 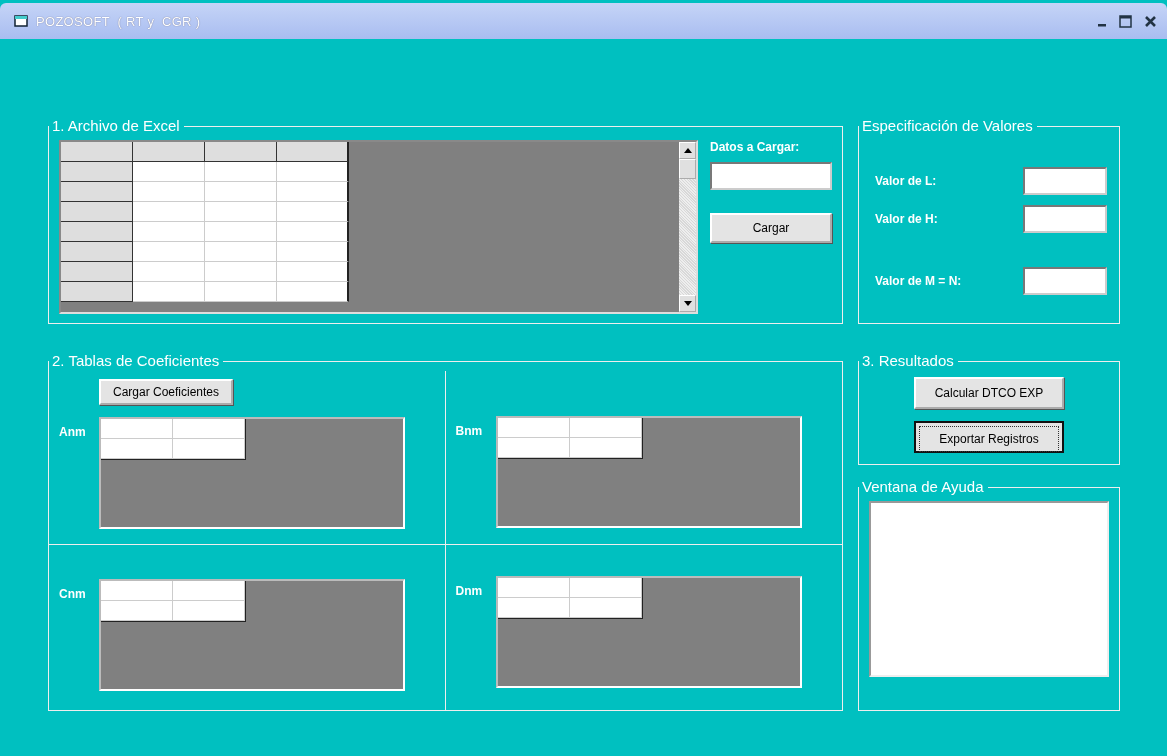 I want to click on app-icon, so click(x=21, y=21).